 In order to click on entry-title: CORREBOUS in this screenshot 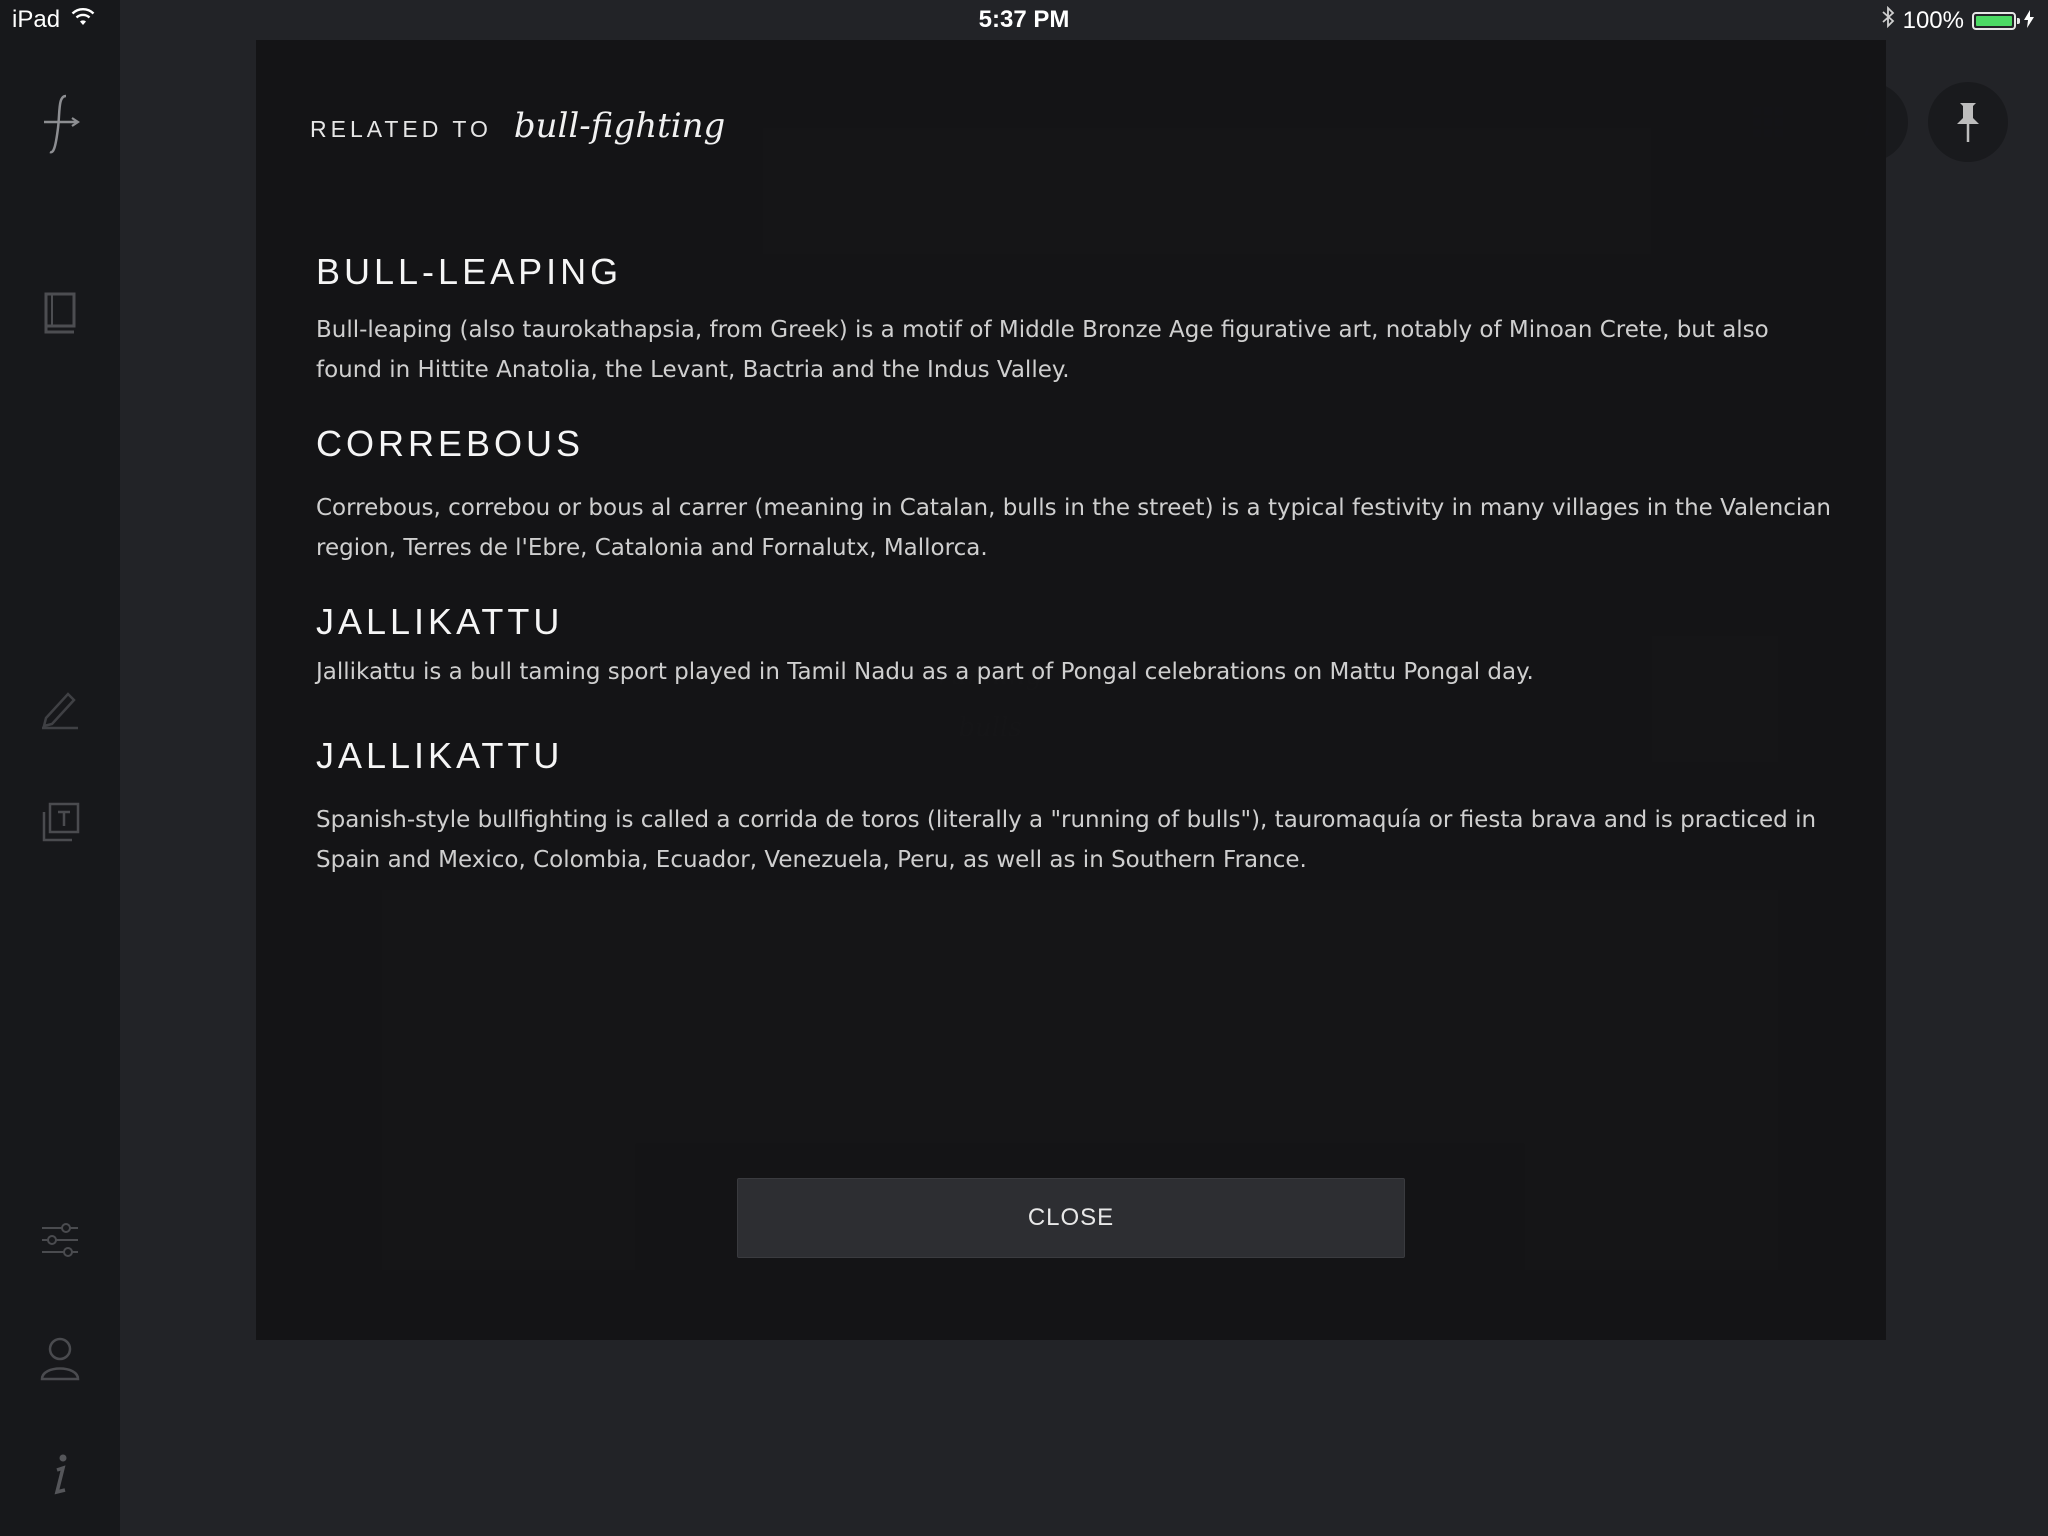, I will do `click(450, 443)`.